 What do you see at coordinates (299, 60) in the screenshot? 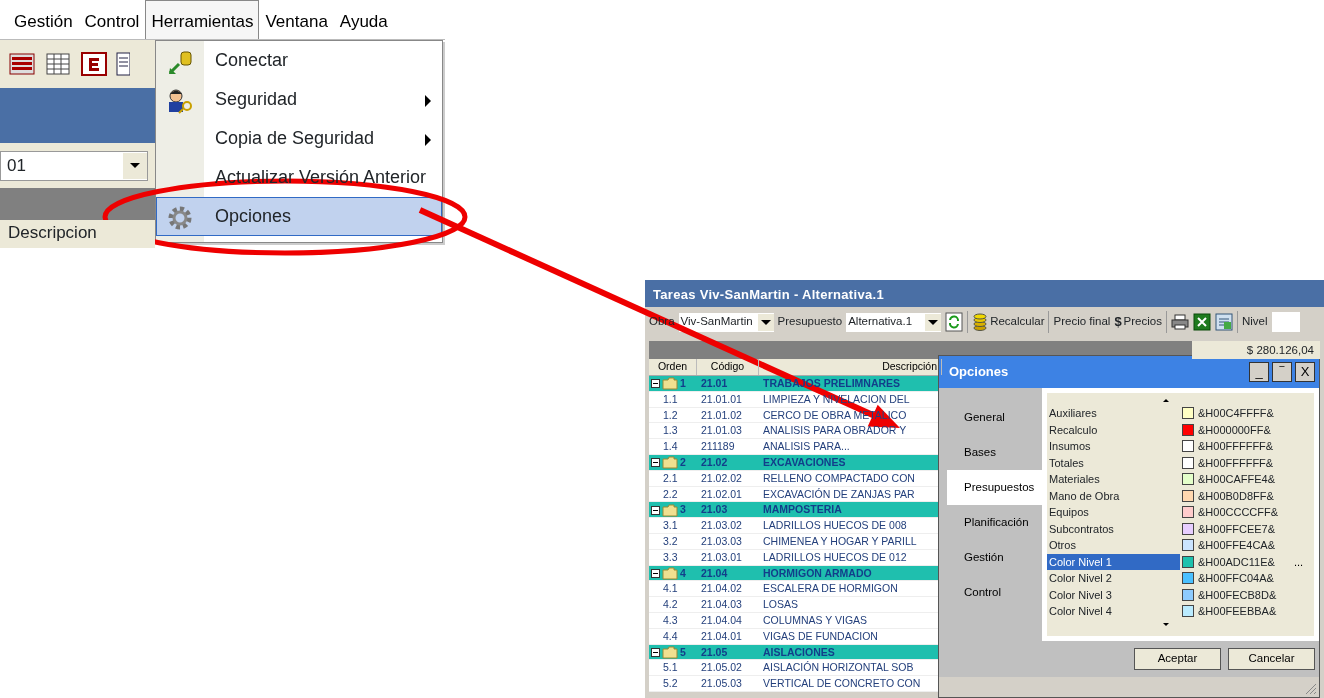
I see `menu-item: Conectar` at bounding box center [299, 60].